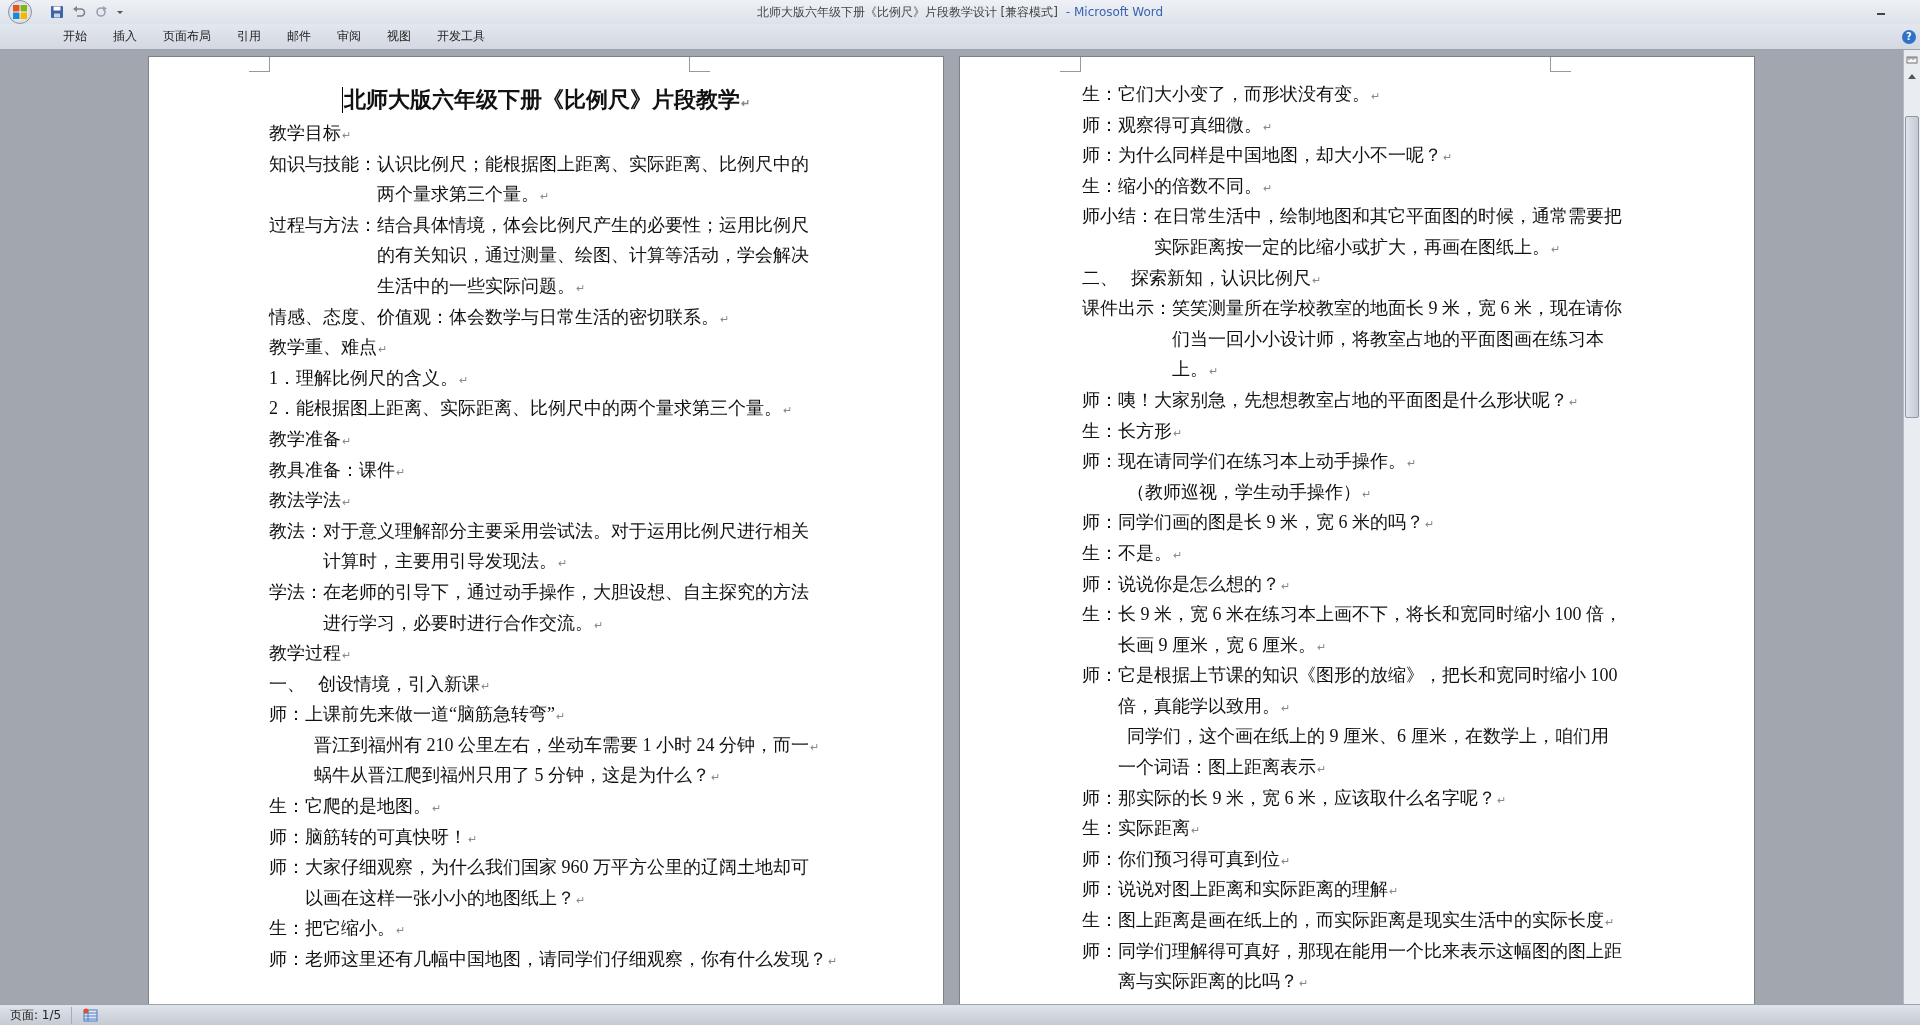  What do you see at coordinates (337, 470) in the screenshot?
I see `paragraph: 教具准备：课件↵` at bounding box center [337, 470].